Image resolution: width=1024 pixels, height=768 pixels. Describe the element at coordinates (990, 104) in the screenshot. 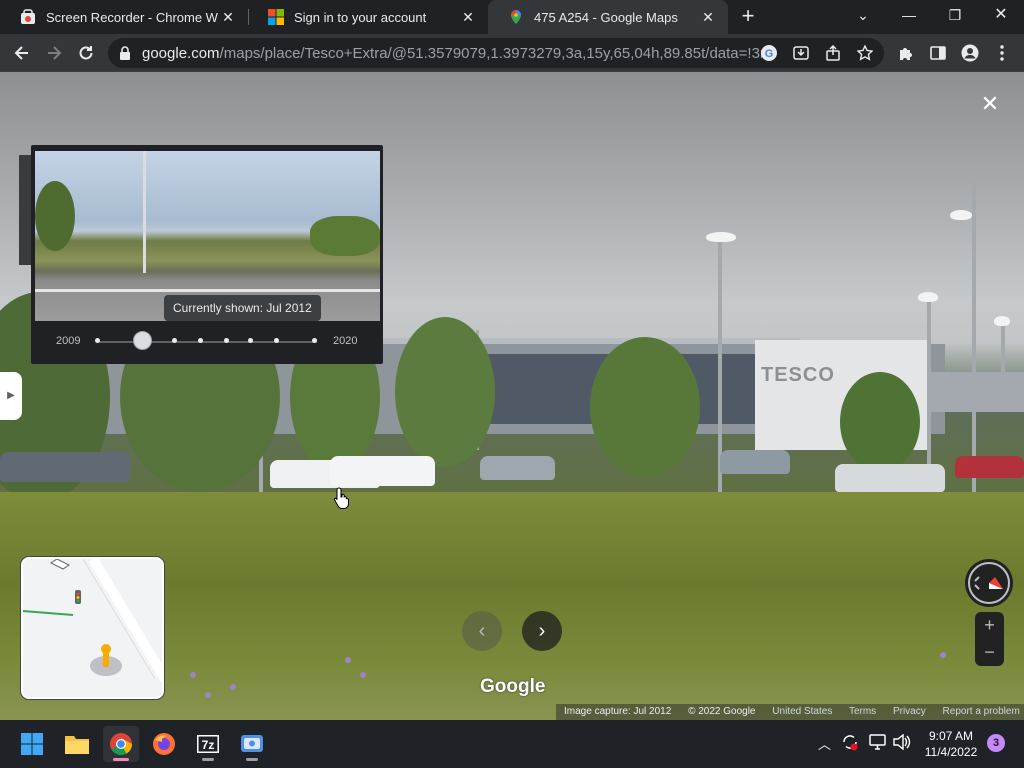

I see `close-street-view-button: ✕` at that location.